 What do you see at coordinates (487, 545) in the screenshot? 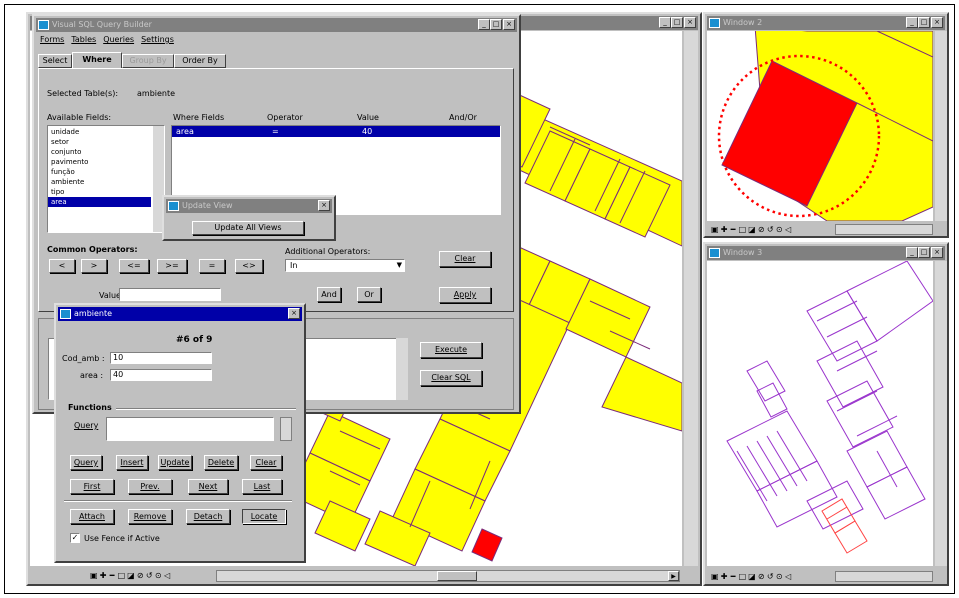
I see `selected-room` at bounding box center [487, 545].